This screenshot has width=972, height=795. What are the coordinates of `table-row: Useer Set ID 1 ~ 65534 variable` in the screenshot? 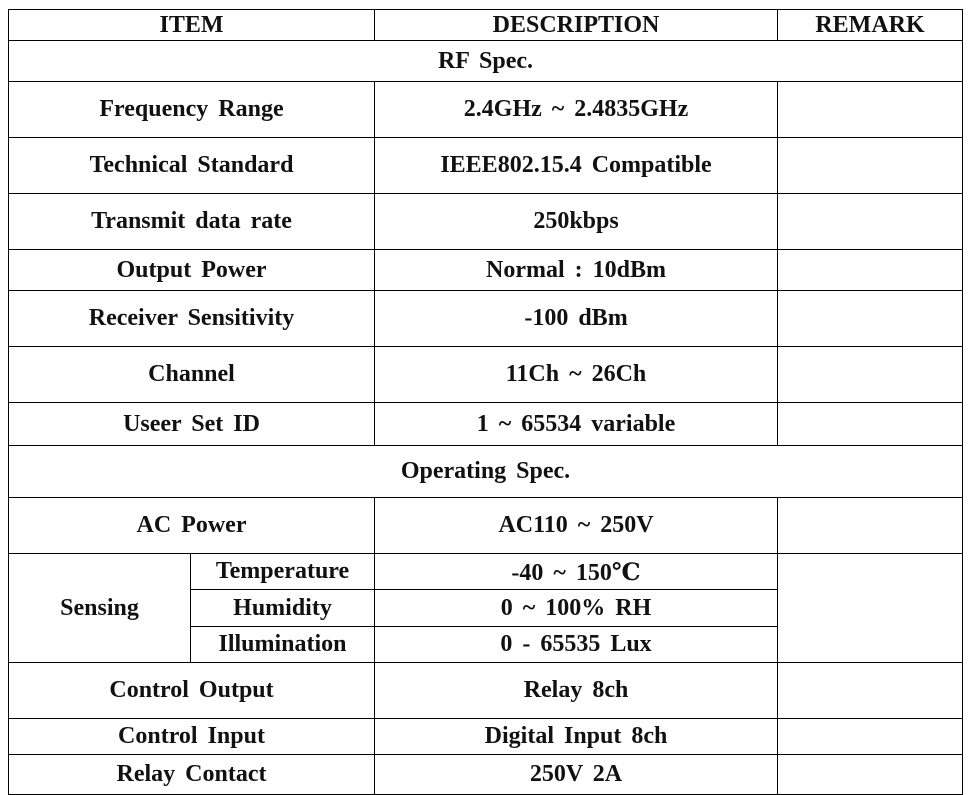 It's located at (485, 424).